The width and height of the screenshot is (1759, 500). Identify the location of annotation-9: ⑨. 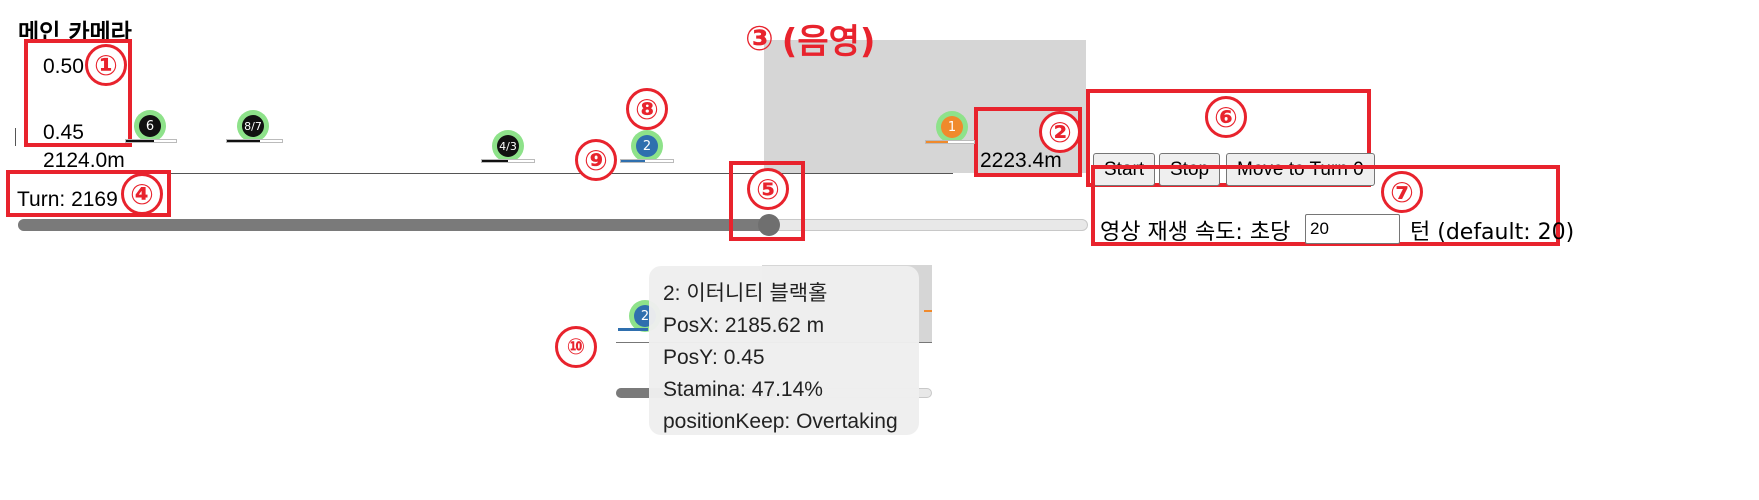
(596, 160).